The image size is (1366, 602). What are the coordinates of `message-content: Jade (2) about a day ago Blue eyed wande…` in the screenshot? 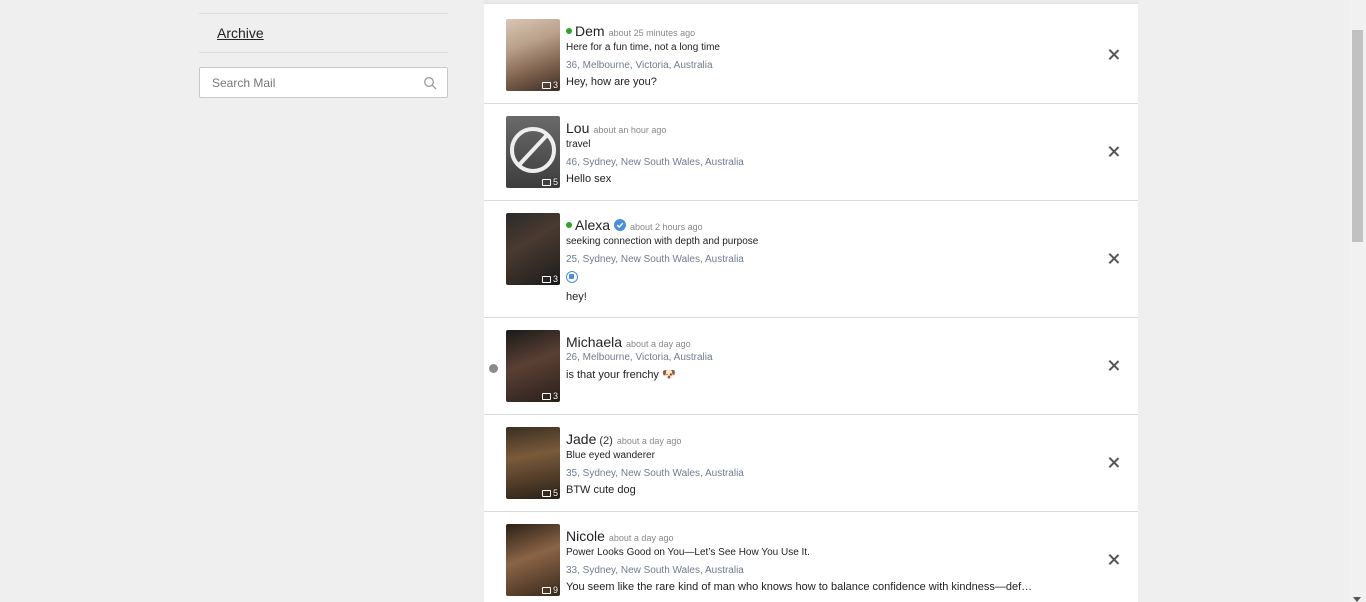 It's located at (822, 463).